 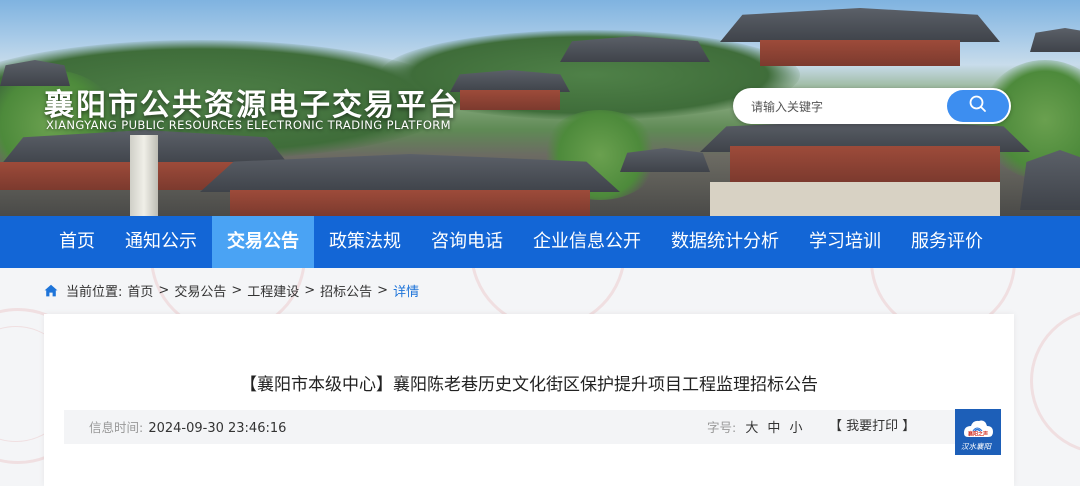 I want to click on nav-item-service-evaluation: 服务评价, so click(x=947, y=242).